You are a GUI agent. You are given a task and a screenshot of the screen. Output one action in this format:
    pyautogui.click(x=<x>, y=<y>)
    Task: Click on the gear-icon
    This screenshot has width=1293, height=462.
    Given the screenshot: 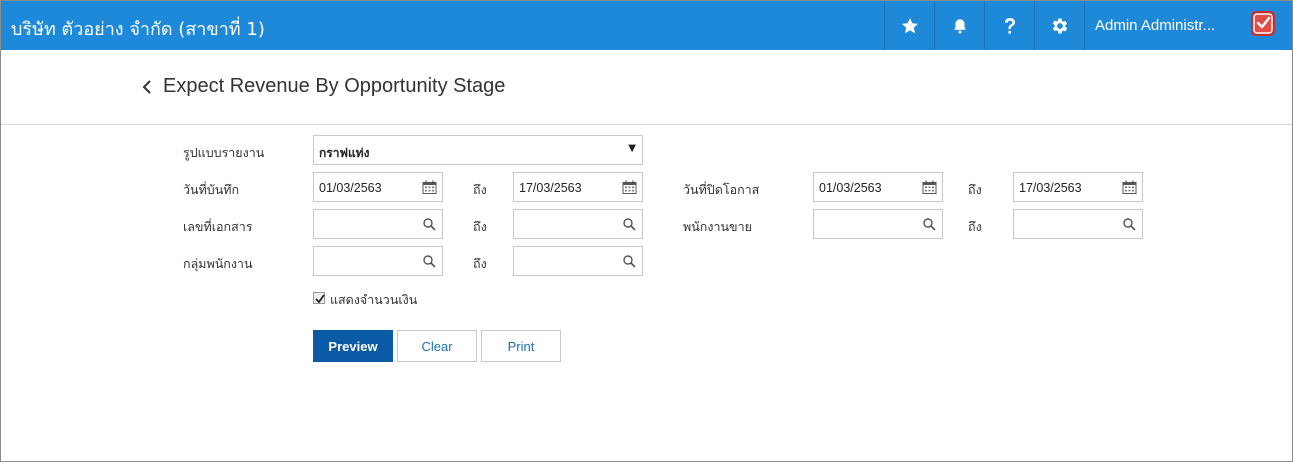 What is the action you would take?
    pyautogui.click(x=1059, y=25)
    